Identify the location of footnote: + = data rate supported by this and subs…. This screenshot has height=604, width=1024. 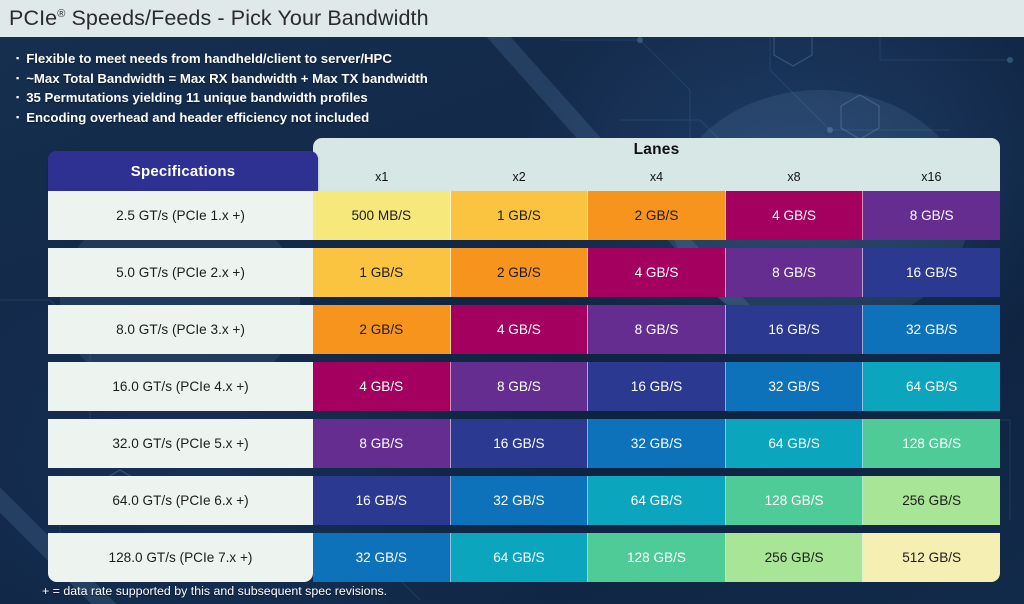
(215, 591).